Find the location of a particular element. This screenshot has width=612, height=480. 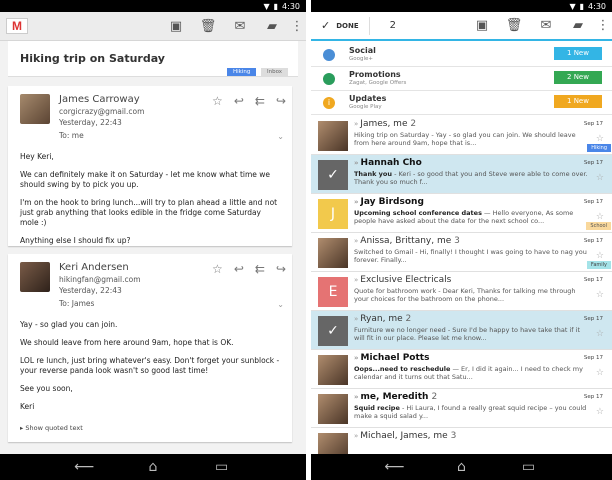

done-button: ✓ DONE is located at coordinates (340, 25).